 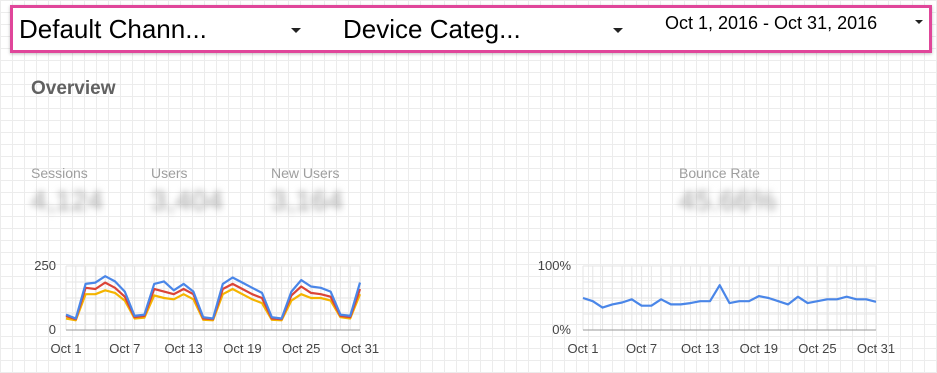 I want to click on x-tick-label: Oct 1, so click(x=65, y=348).